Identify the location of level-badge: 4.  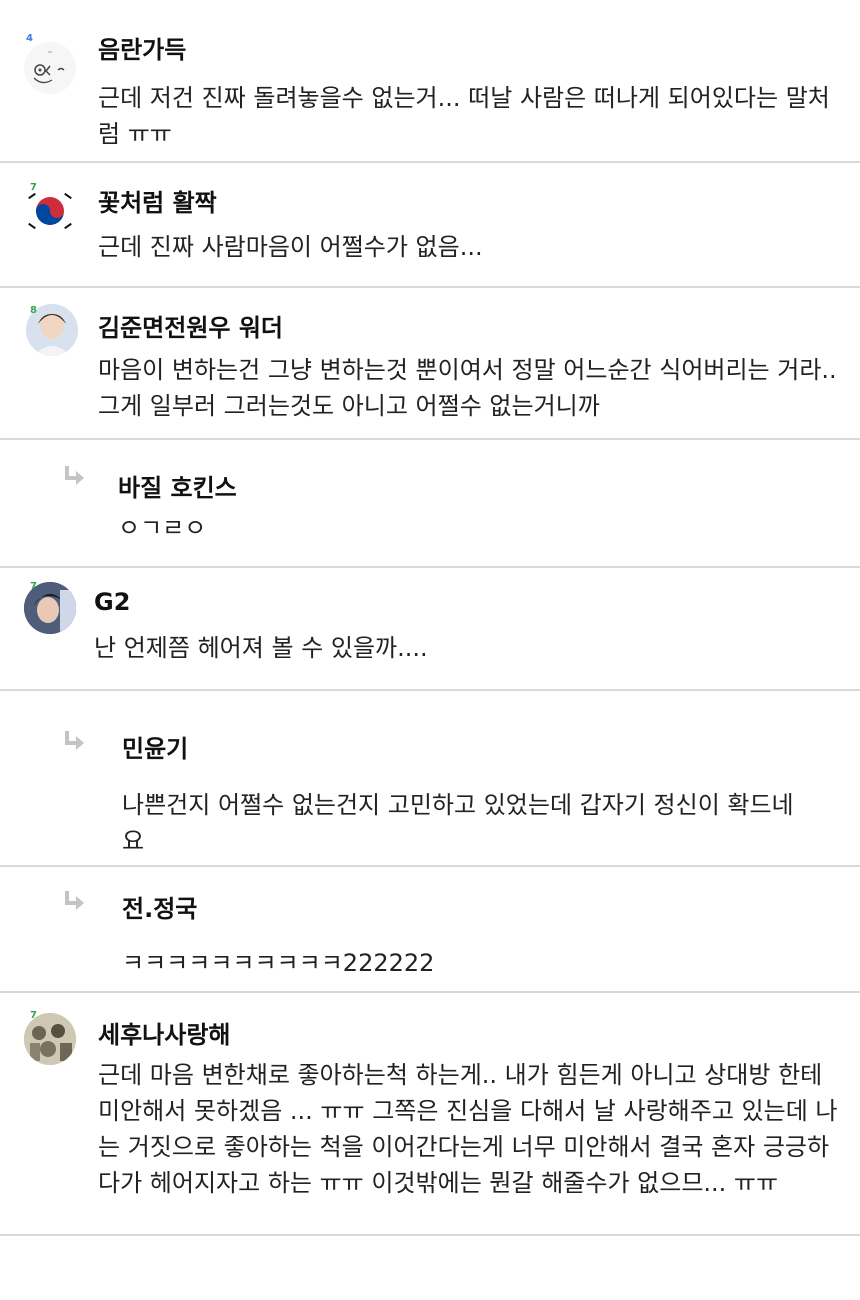
(29, 38).